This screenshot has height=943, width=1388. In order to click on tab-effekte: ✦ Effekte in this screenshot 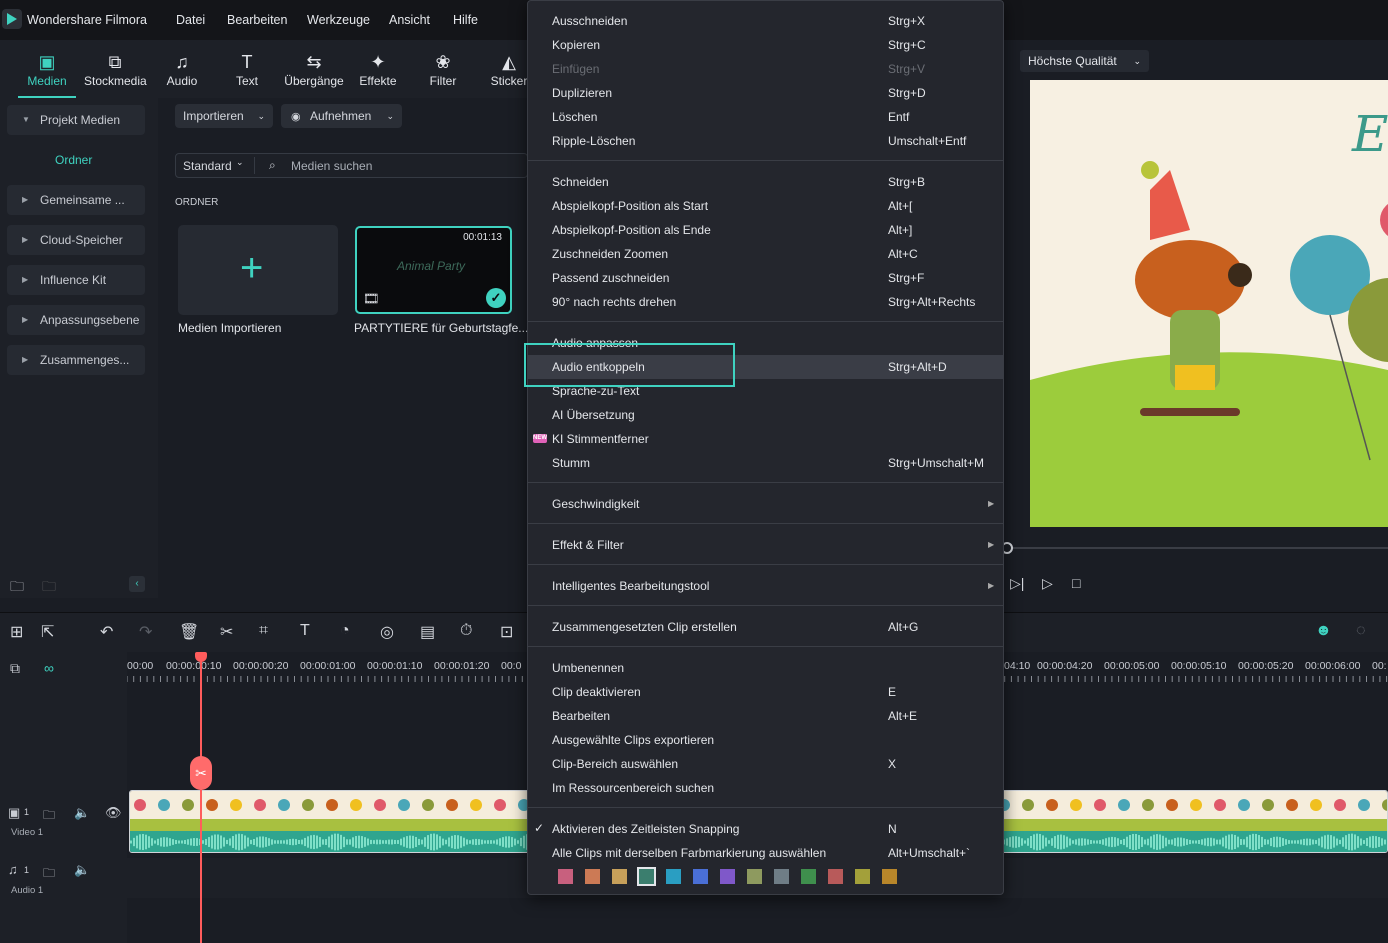, I will do `click(378, 70)`.